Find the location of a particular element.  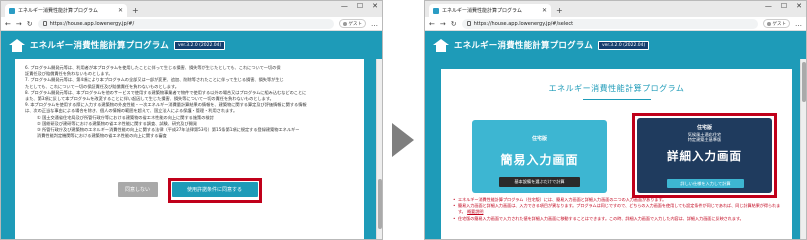

agree-button: 使用許諾条件に同意する is located at coordinates (214, 189).